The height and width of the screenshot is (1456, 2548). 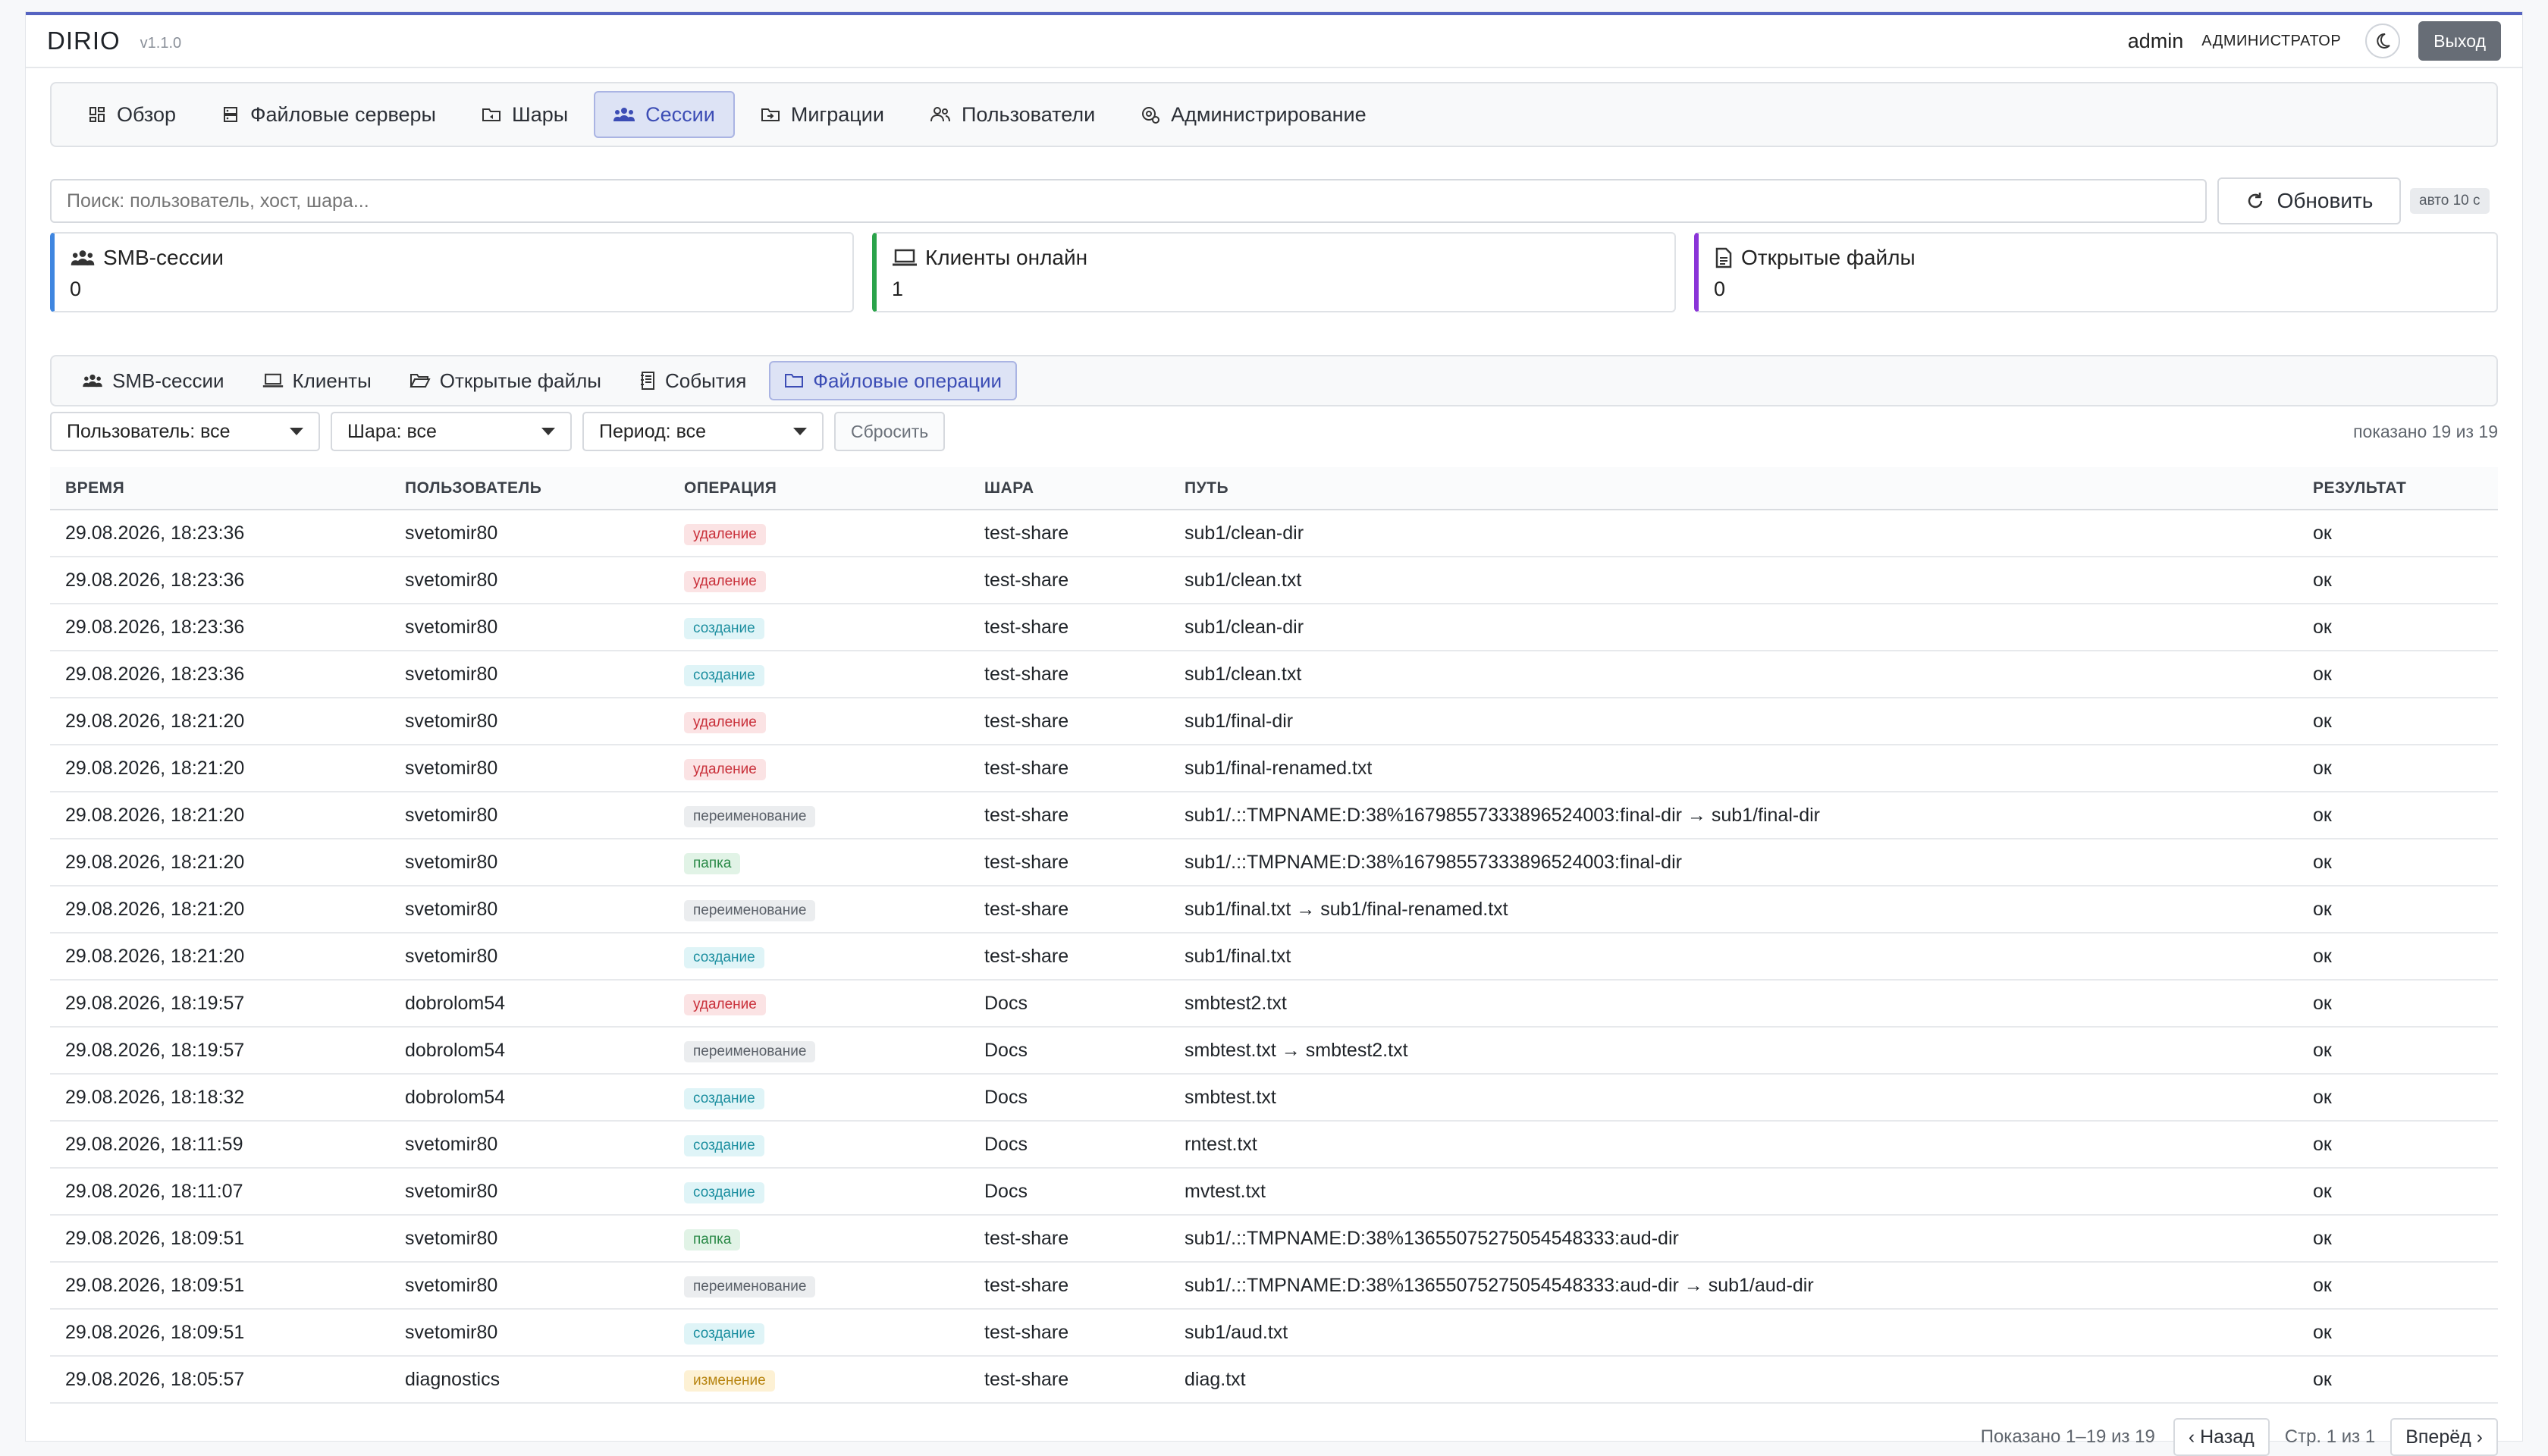 What do you see at coordinates (1253, 114) in the screenshot?
I see `nav-tab-administration: Администрирование` at bounding box center [1253, 114].